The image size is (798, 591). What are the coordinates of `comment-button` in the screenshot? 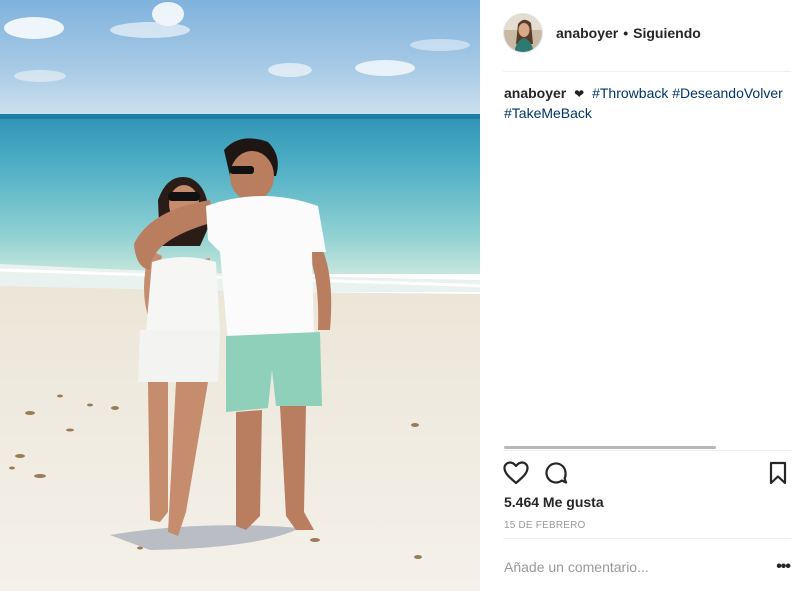 It's located at (556, 473).